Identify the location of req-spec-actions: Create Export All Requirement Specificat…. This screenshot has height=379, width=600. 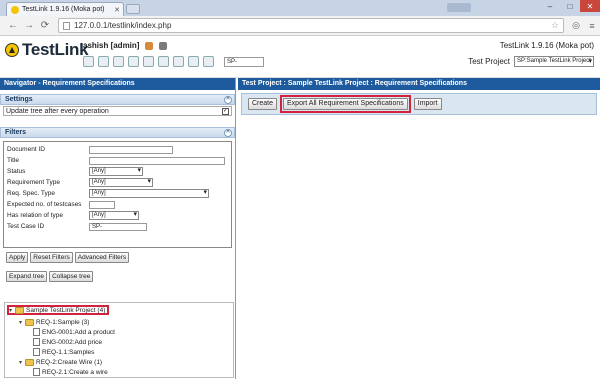
(419, 104).